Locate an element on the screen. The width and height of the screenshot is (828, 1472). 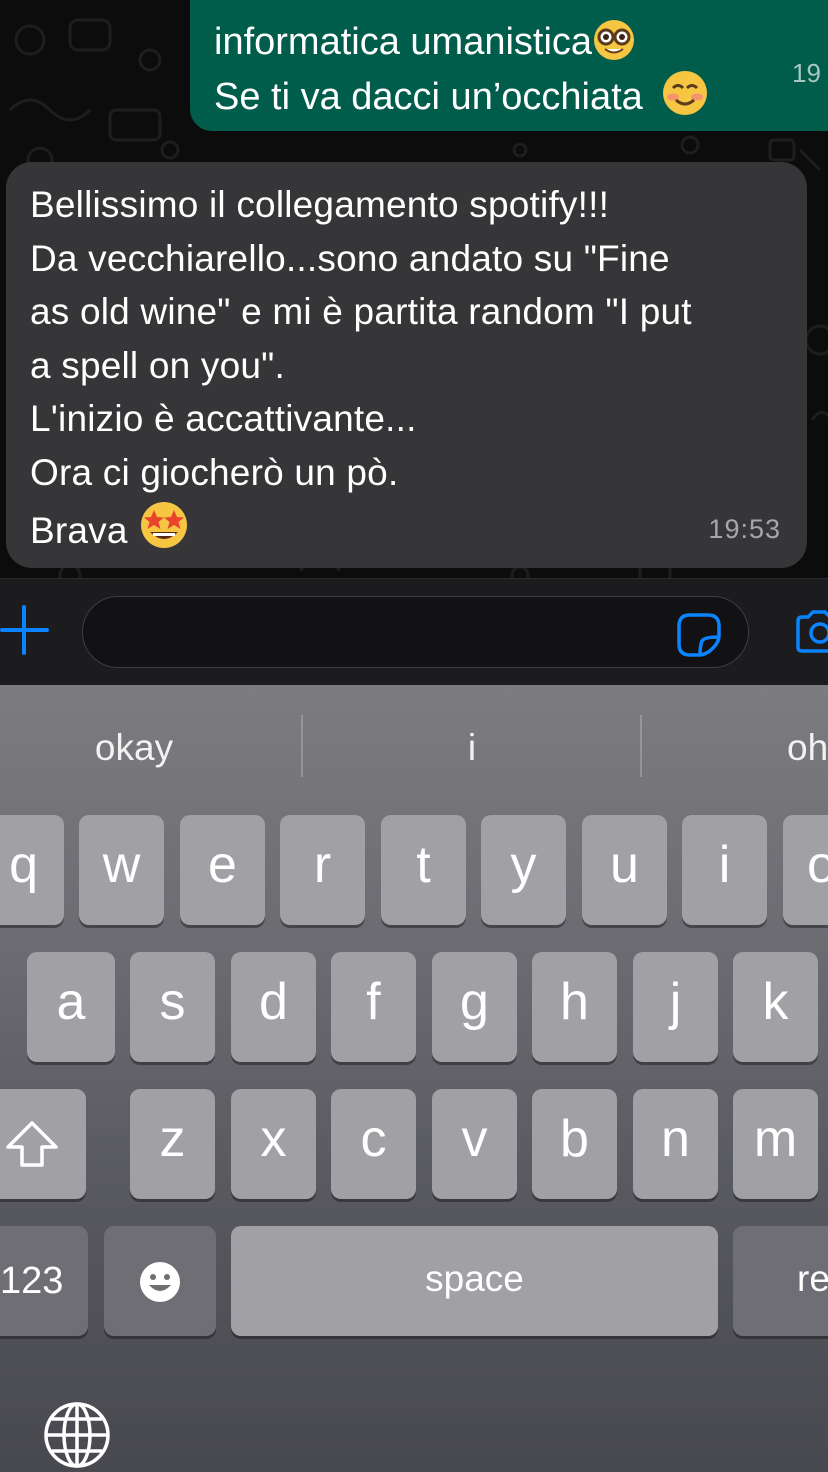
key-m: m is located at coordinates (775, 1144).